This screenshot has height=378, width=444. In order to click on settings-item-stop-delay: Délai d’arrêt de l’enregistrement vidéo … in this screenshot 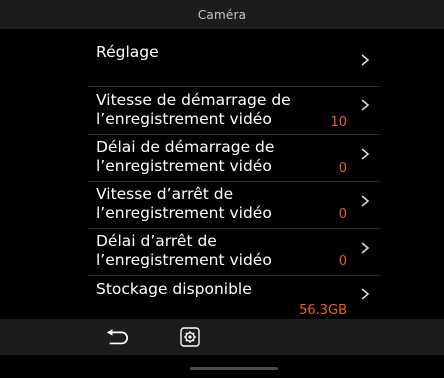, I will do `click(222, 252)`.